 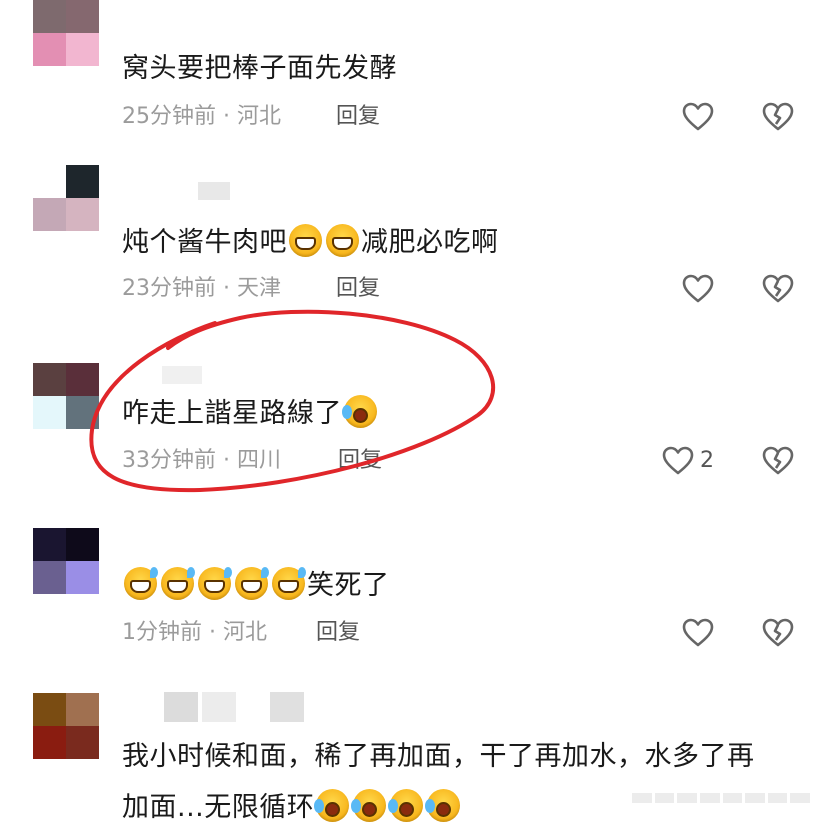 I want to click on comment-time: 25分钟前, so click(x=169, y=116).